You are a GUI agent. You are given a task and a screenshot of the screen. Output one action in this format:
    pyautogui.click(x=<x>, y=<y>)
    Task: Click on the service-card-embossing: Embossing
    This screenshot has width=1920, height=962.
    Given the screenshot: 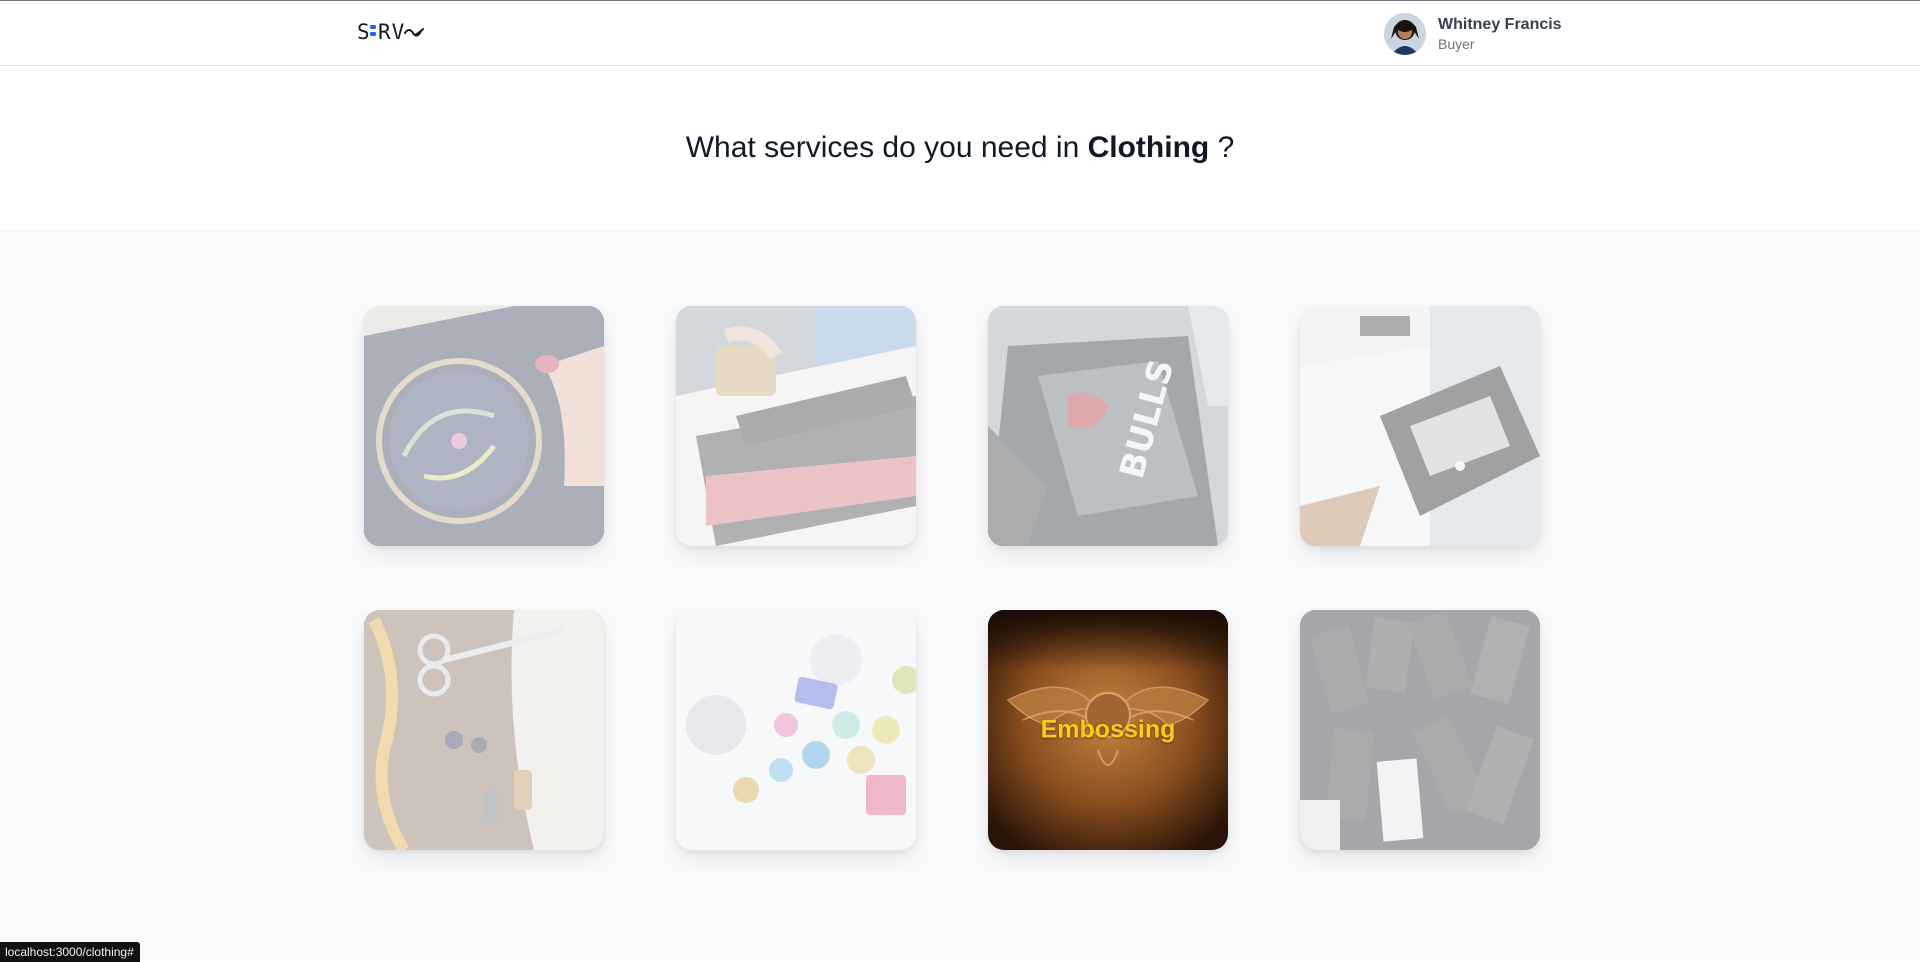 What is the action you would take?
    pyautogui.click(x=1108, y=730)
    